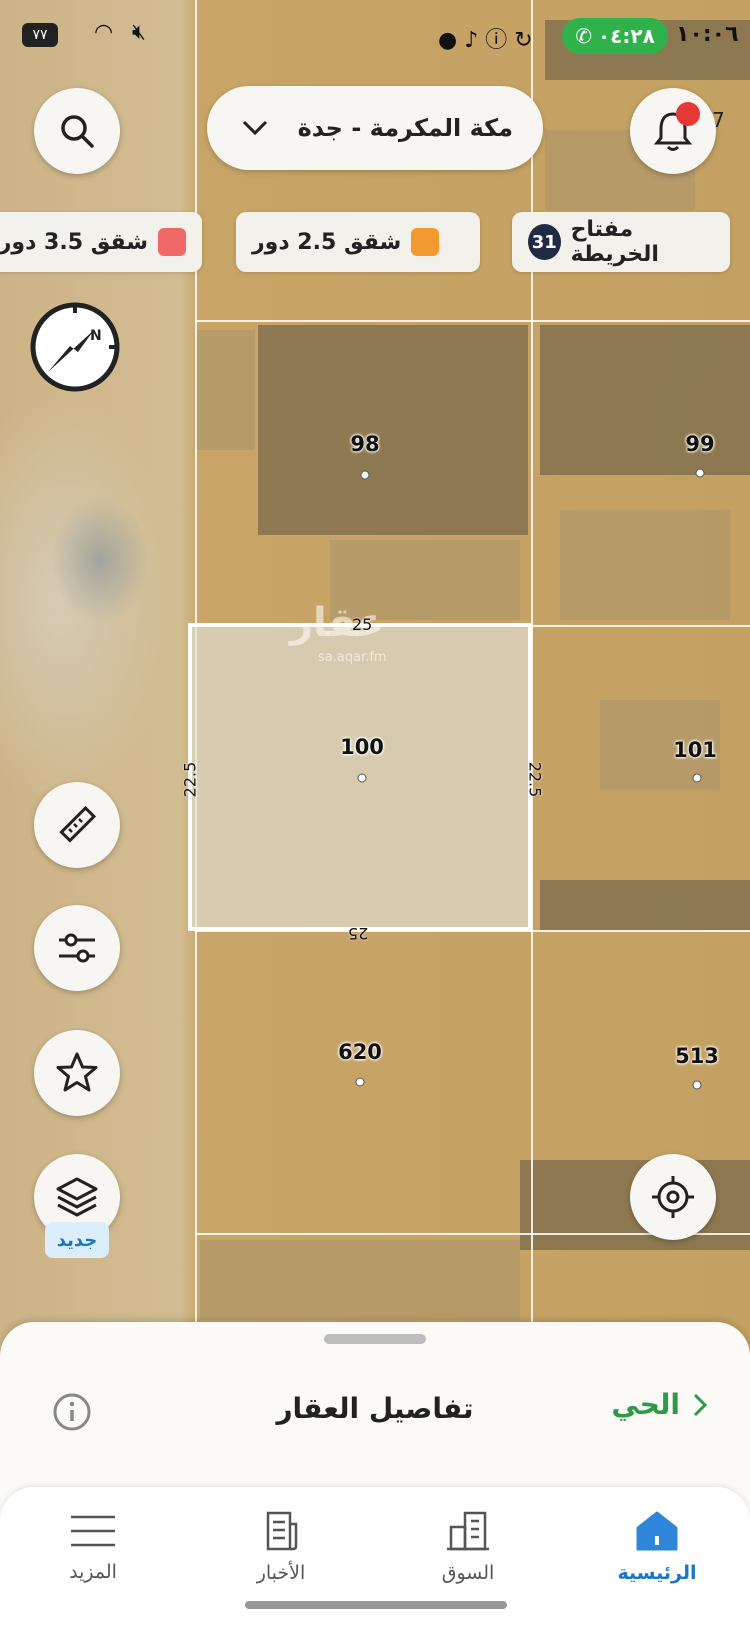 Image resolution: width=750 pixels, height=1625 pixels. I want to click on dimension-left: 22.5, so click(190, 779).